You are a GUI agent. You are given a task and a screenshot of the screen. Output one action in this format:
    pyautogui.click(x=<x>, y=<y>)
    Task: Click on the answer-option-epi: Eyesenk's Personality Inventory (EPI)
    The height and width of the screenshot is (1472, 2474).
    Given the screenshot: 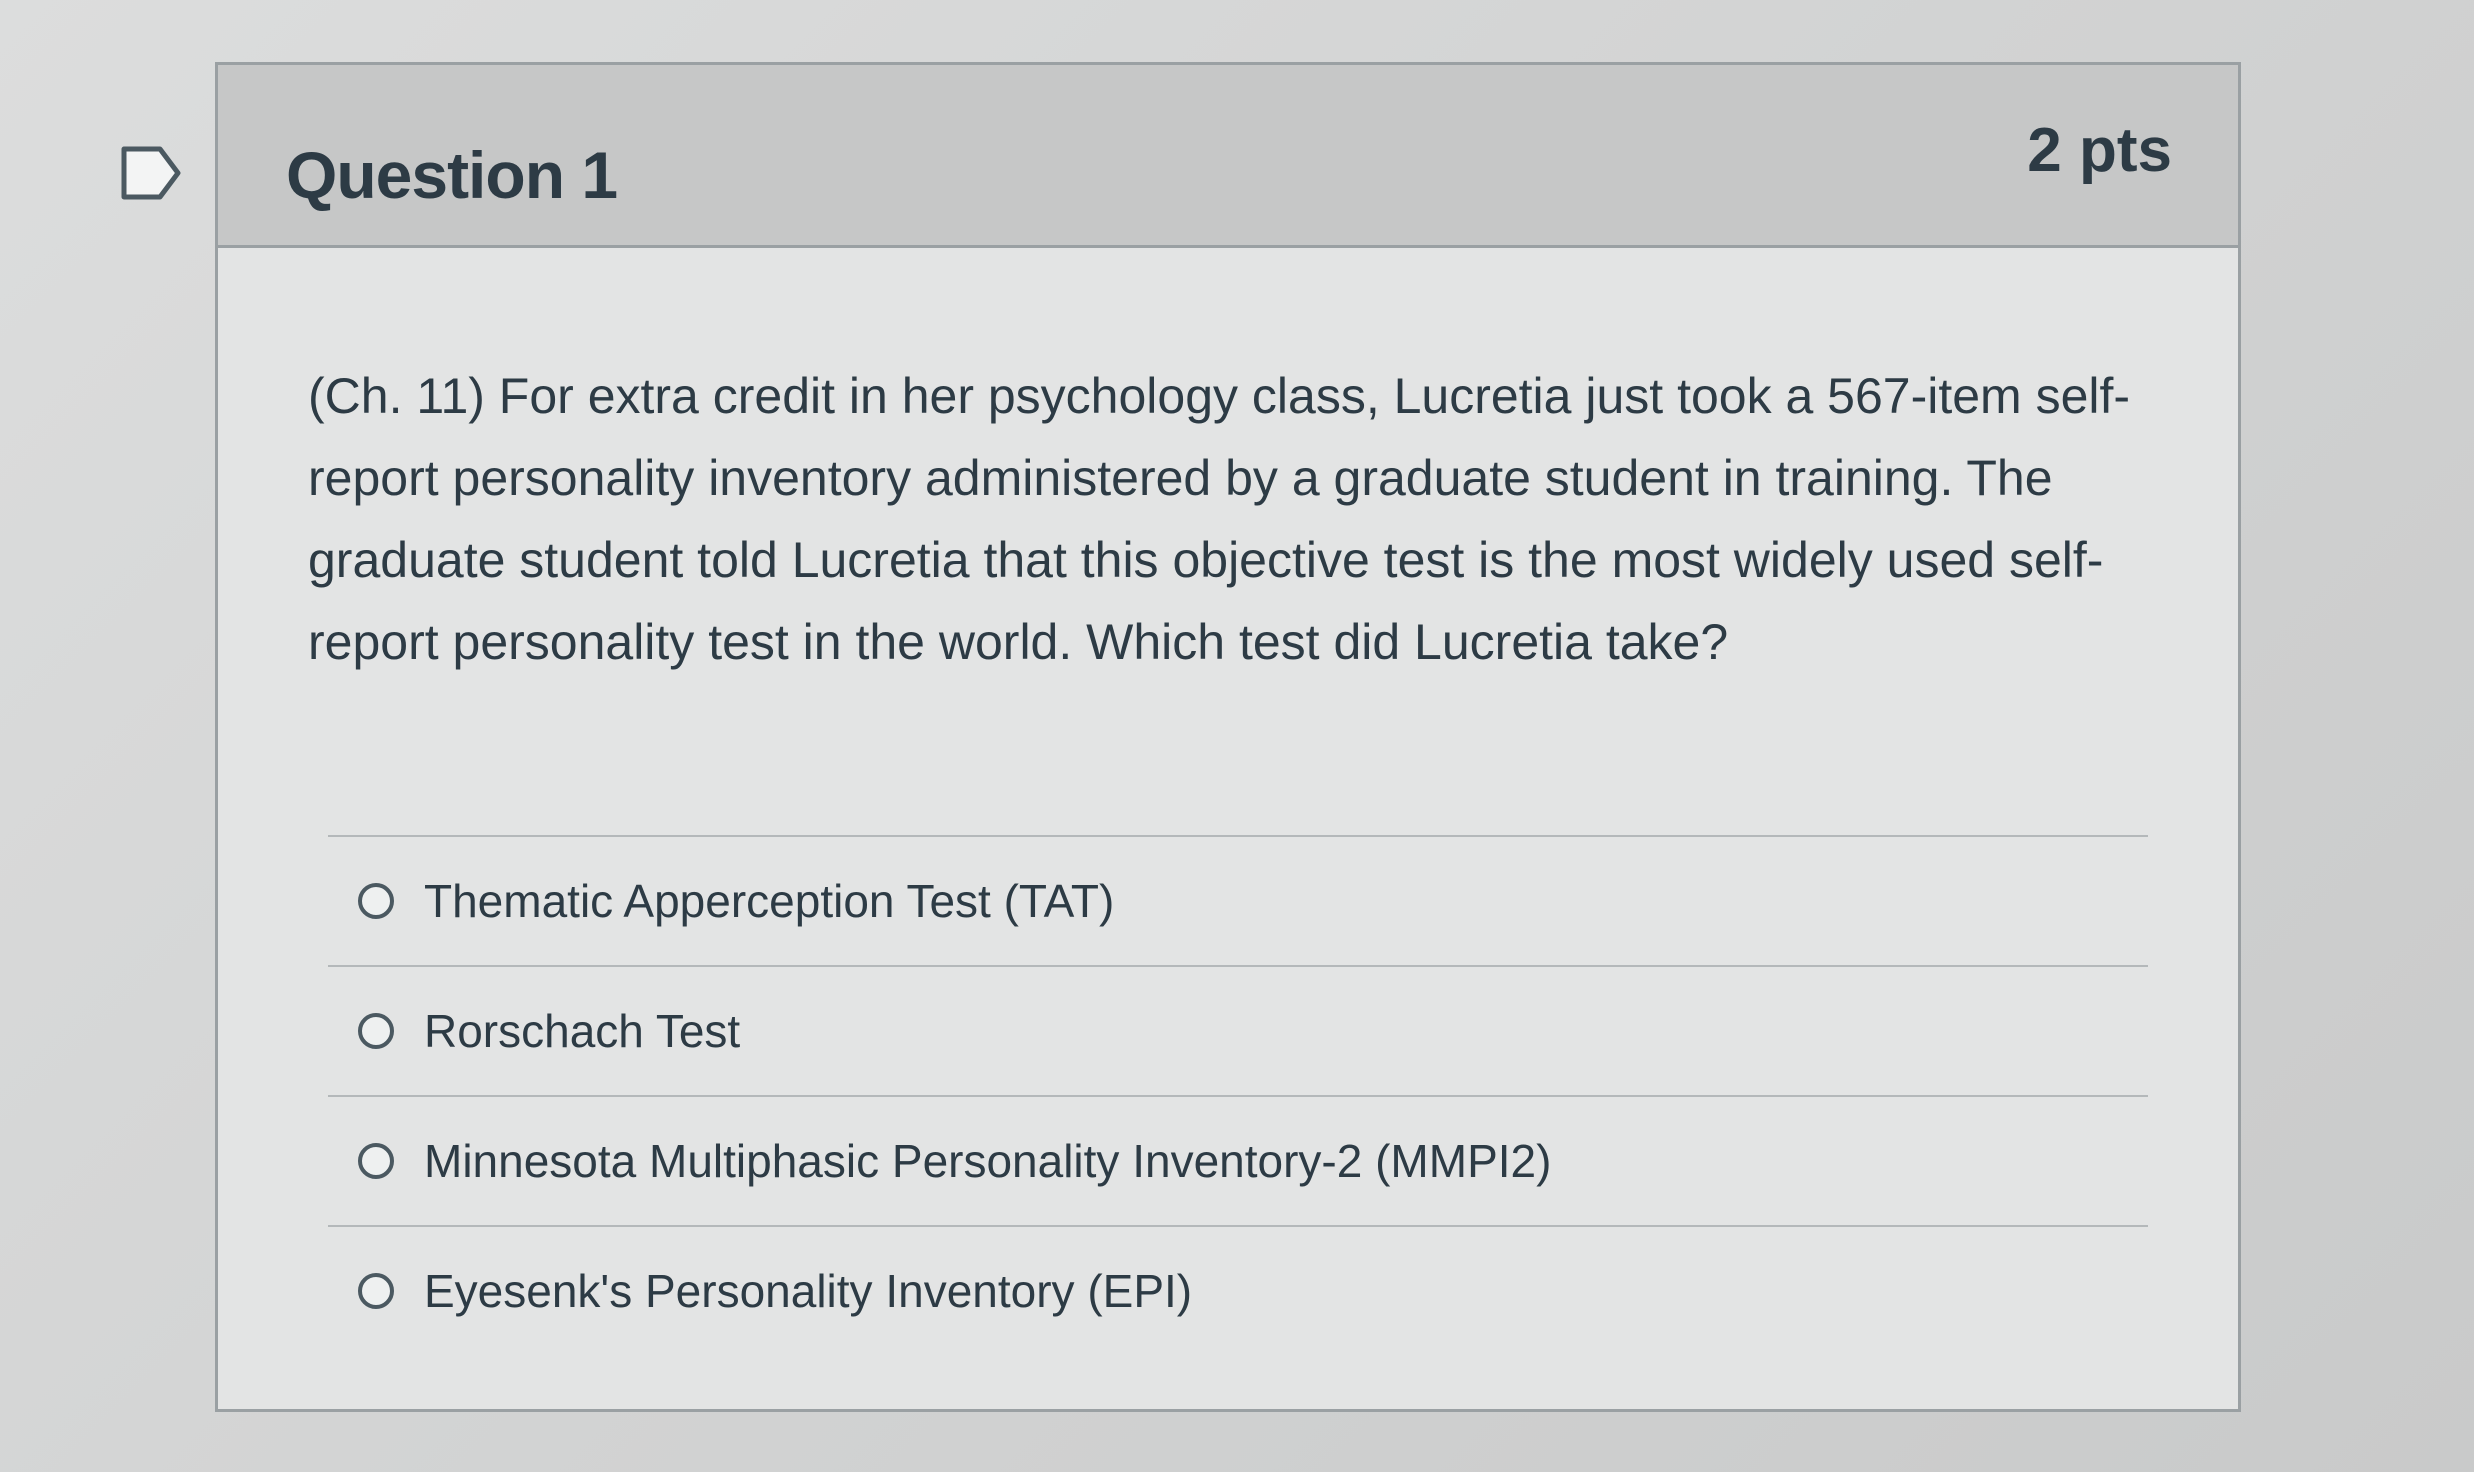 What is the action you would take?
    pyautogui.click(x=1238, y=1290)
    